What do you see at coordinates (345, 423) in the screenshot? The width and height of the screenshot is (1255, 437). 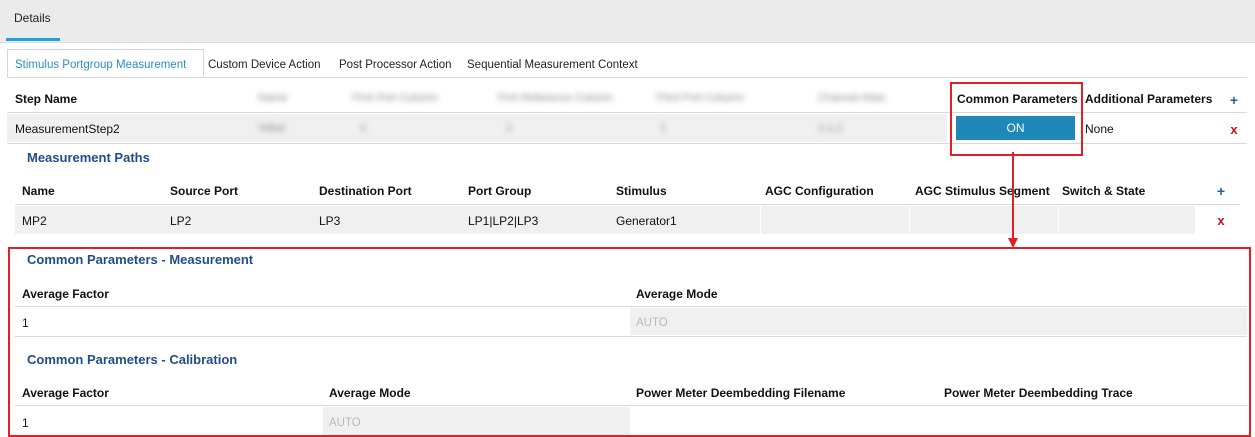 I see `calibration-average-mode-value: AUTO` at bounding box center [345, 423].